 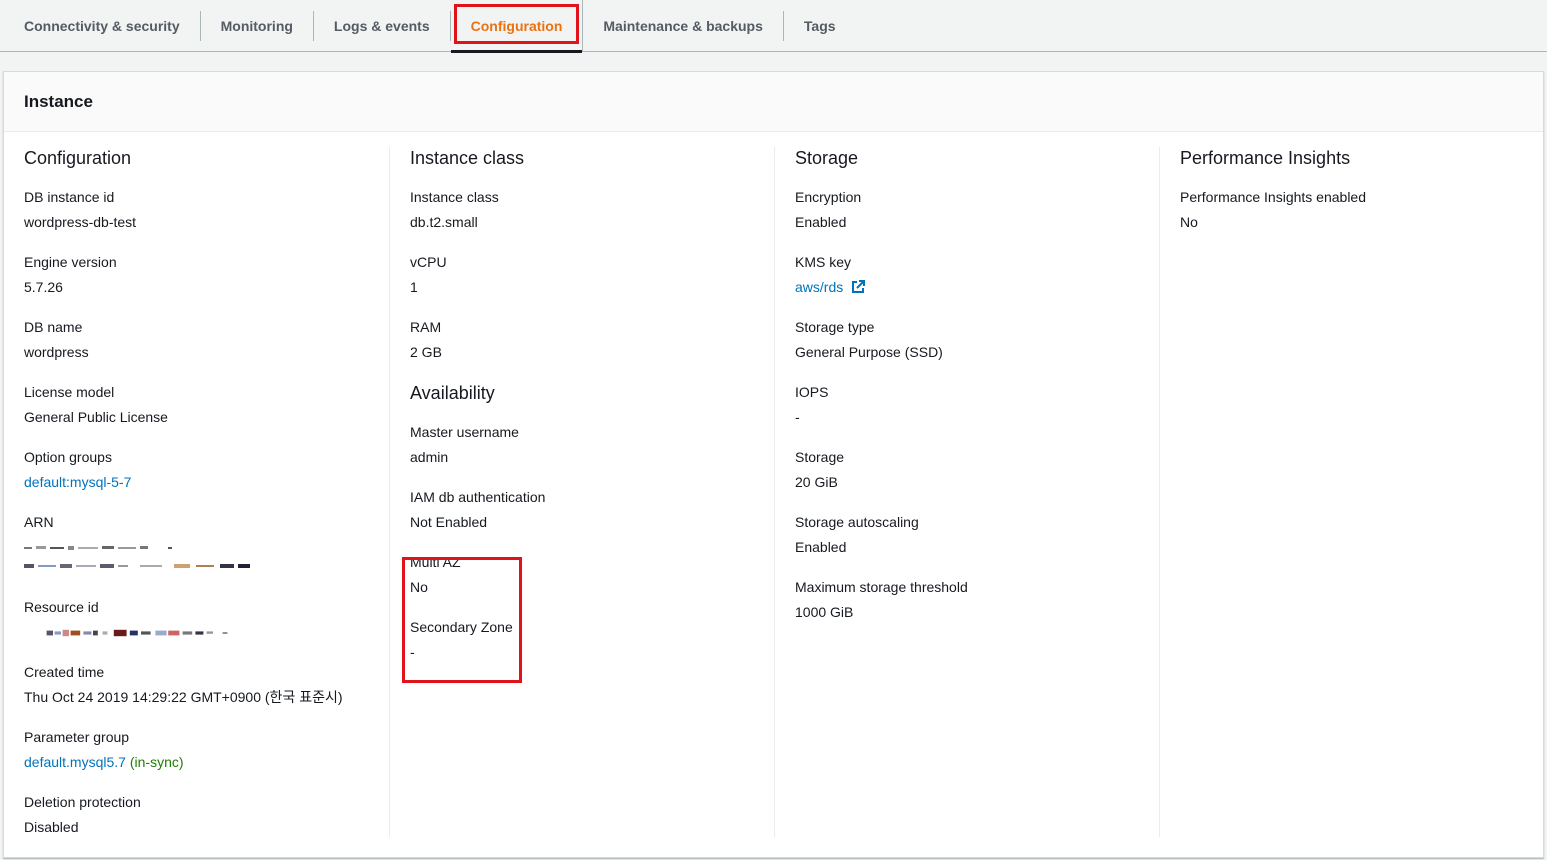 What do you see at coordinates (824, 612) in the screenshot?
I see `max-storage-threshold-value: 1000 GiB` at bounding box center [824, 612].